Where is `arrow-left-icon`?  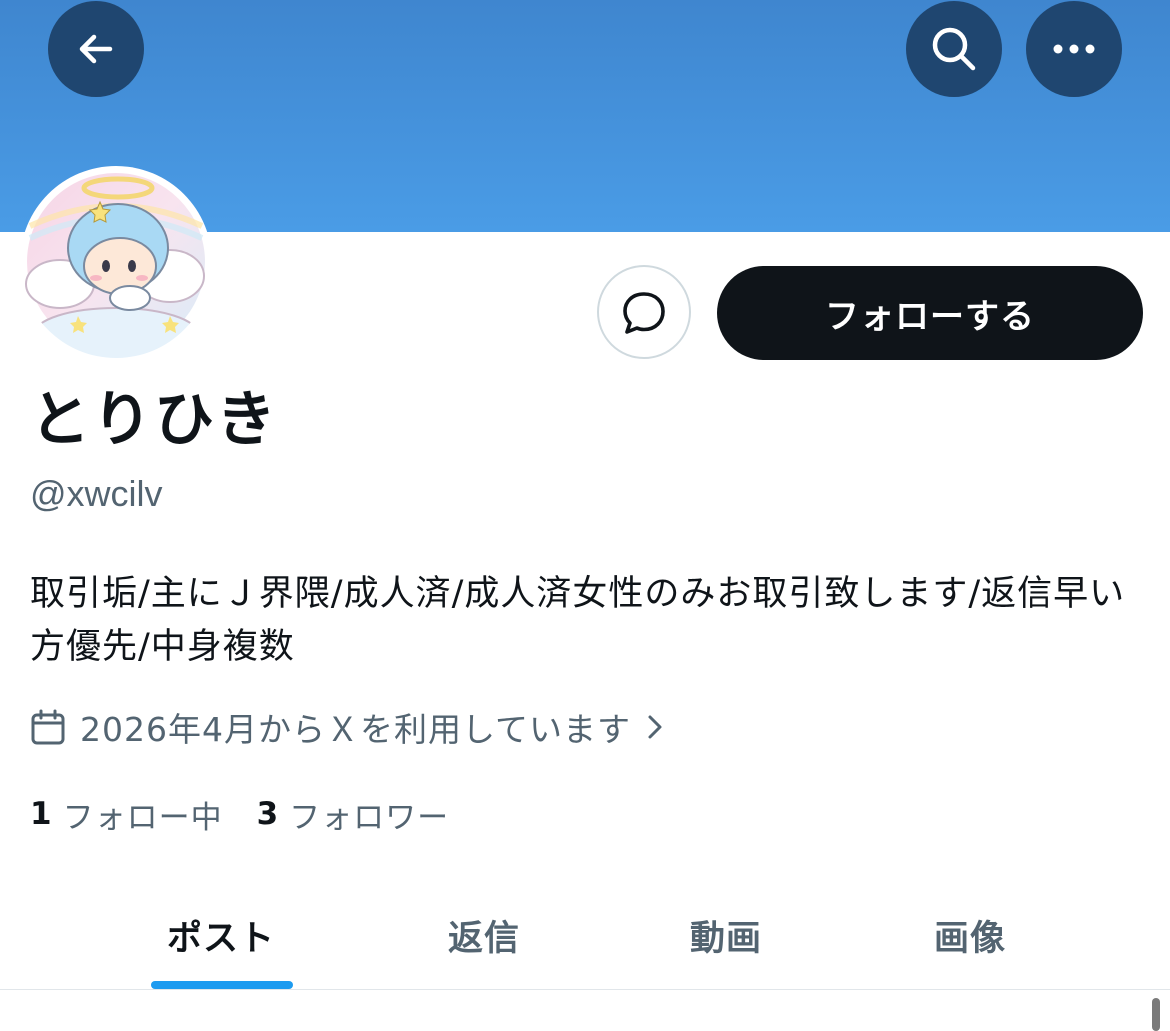 arrow-left-icon is located at coordinates (96, 49).